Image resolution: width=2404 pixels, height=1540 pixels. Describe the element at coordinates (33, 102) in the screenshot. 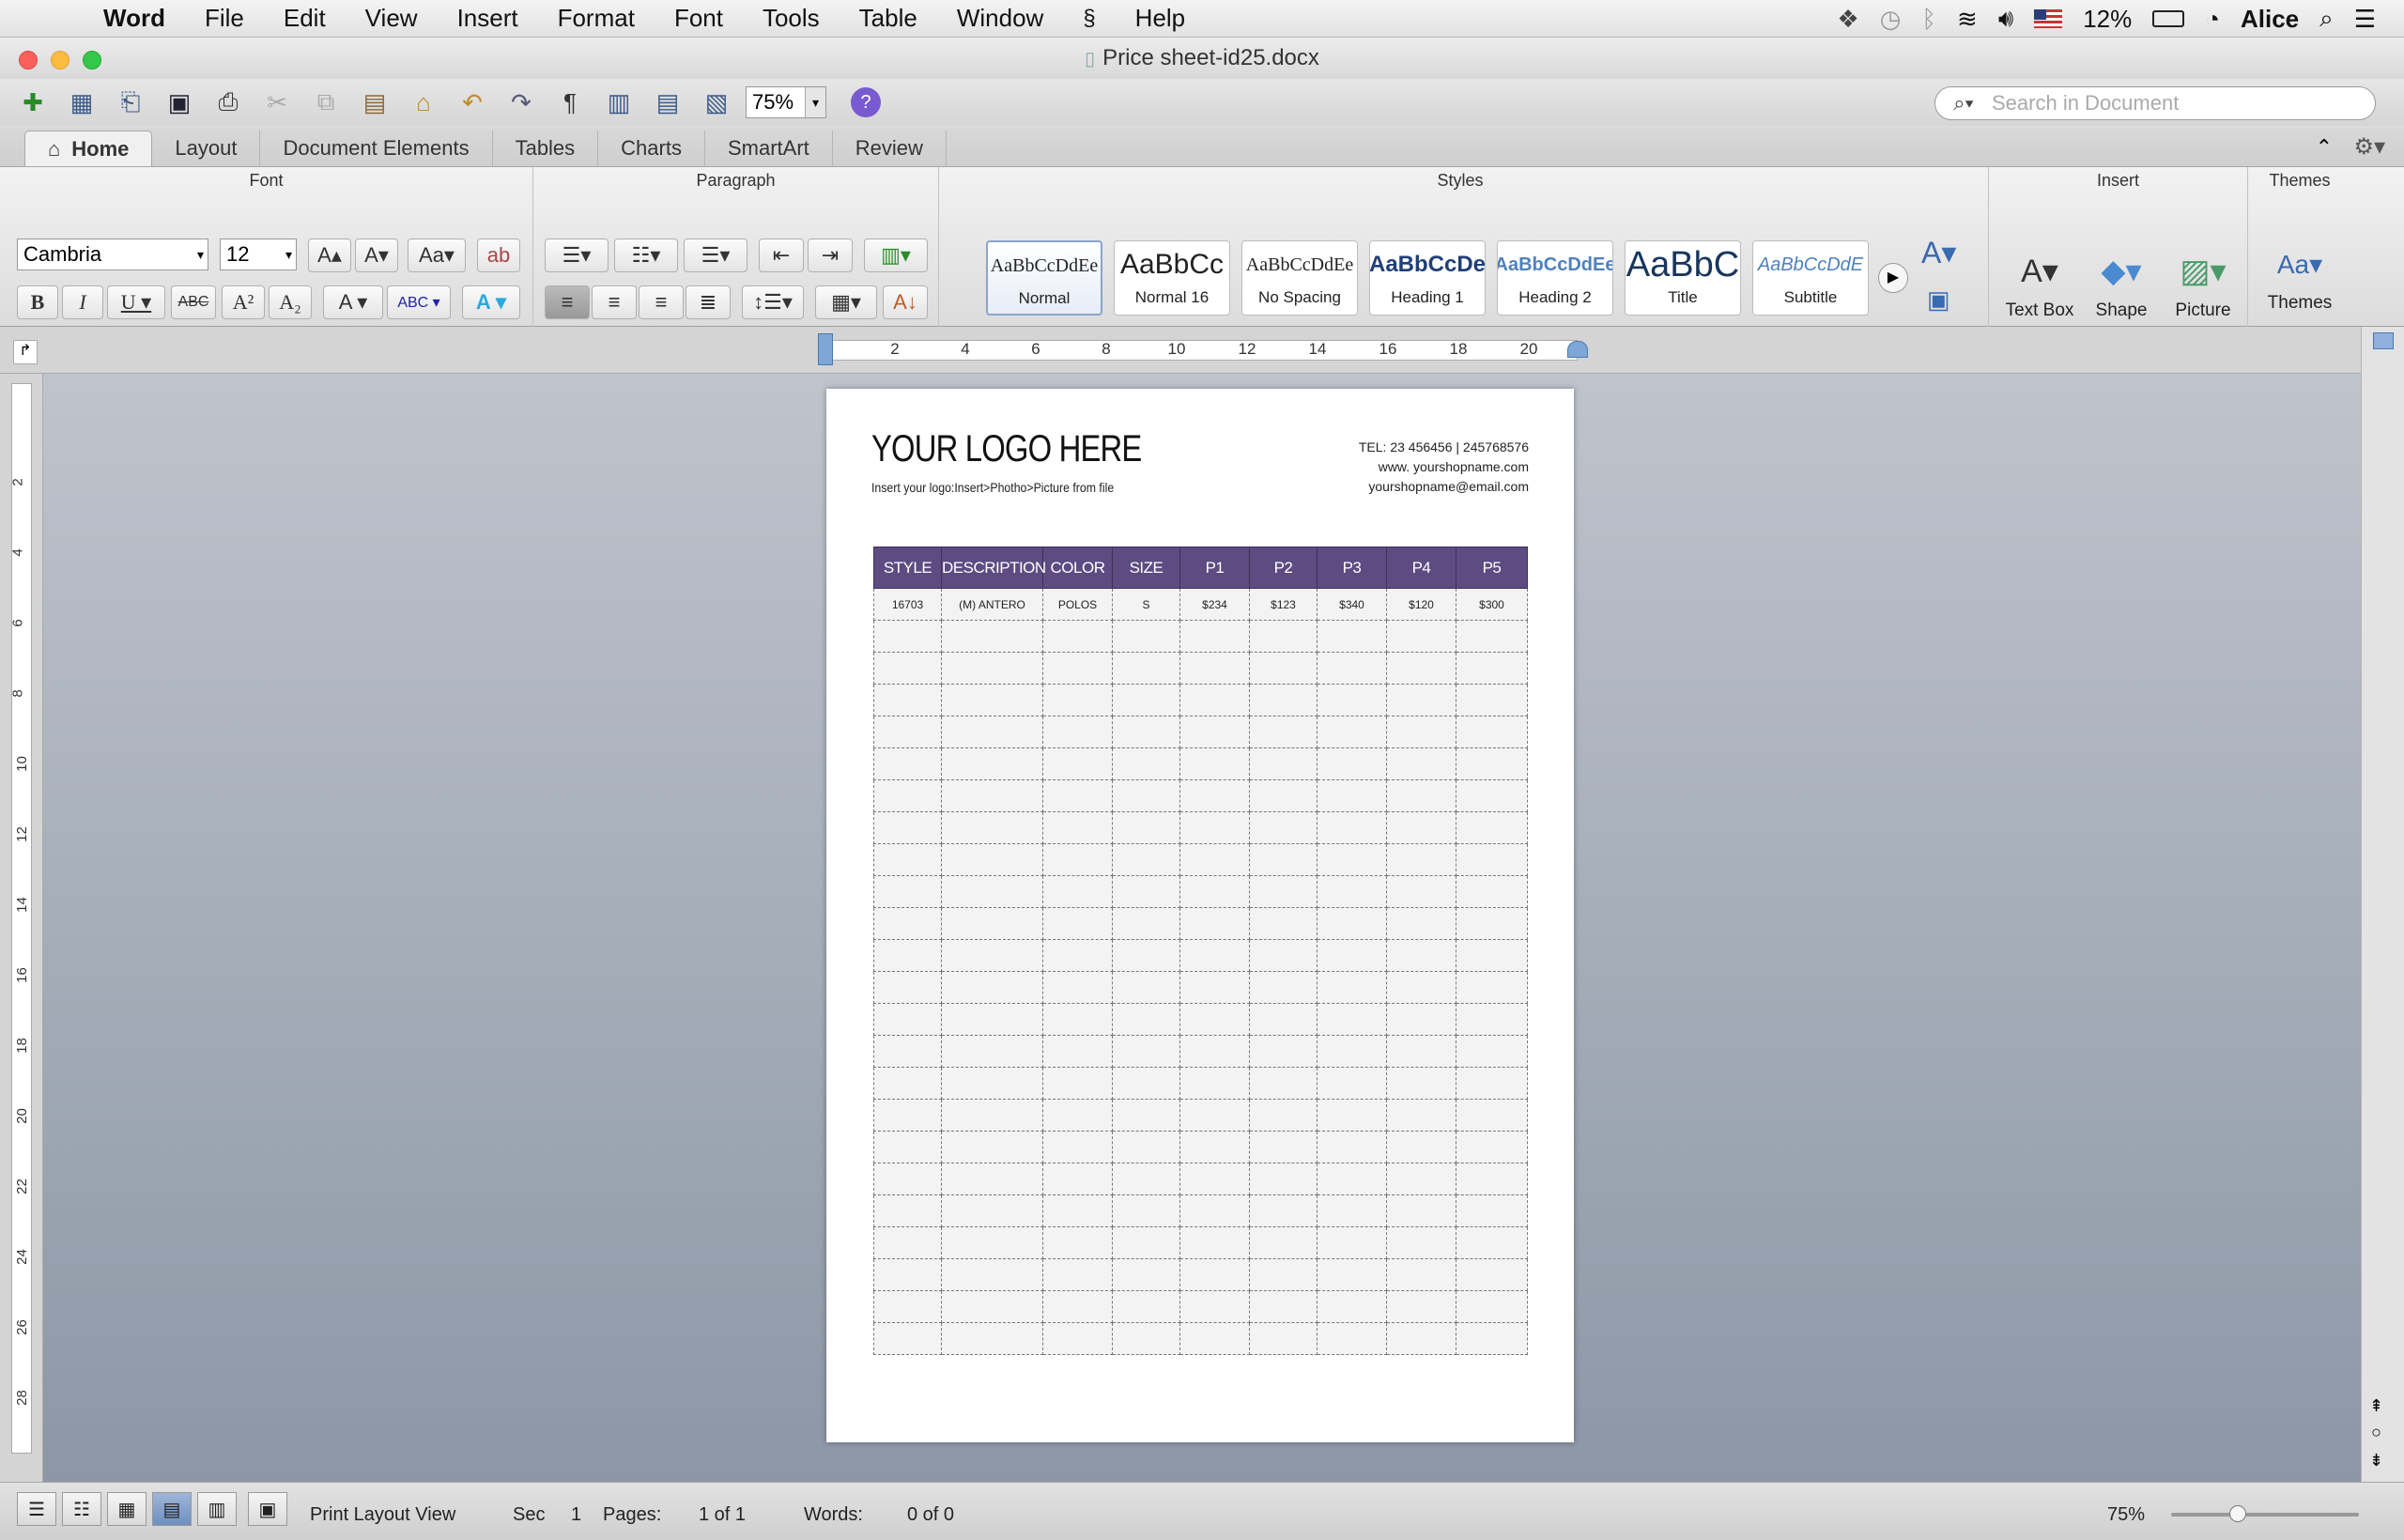

I see `new-document-icon: ✚` at that location.